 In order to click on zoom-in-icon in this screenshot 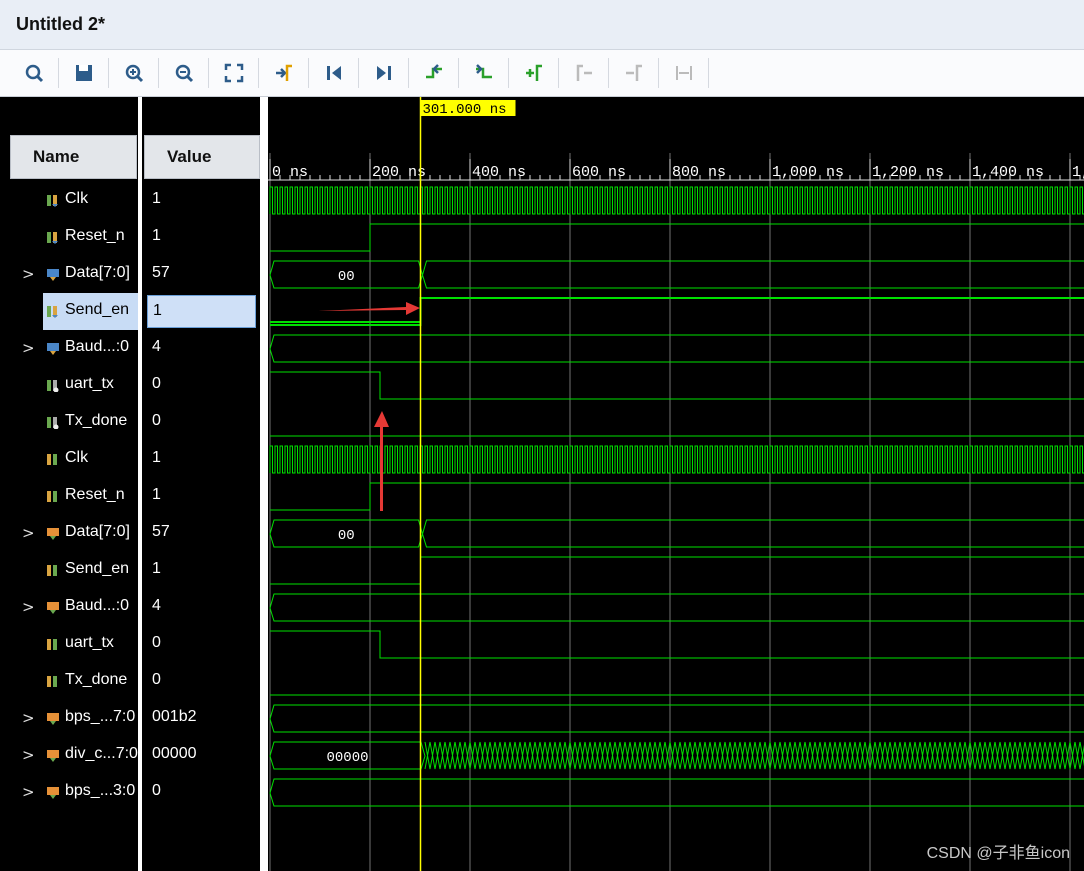, I will do `click(134, 73)`.